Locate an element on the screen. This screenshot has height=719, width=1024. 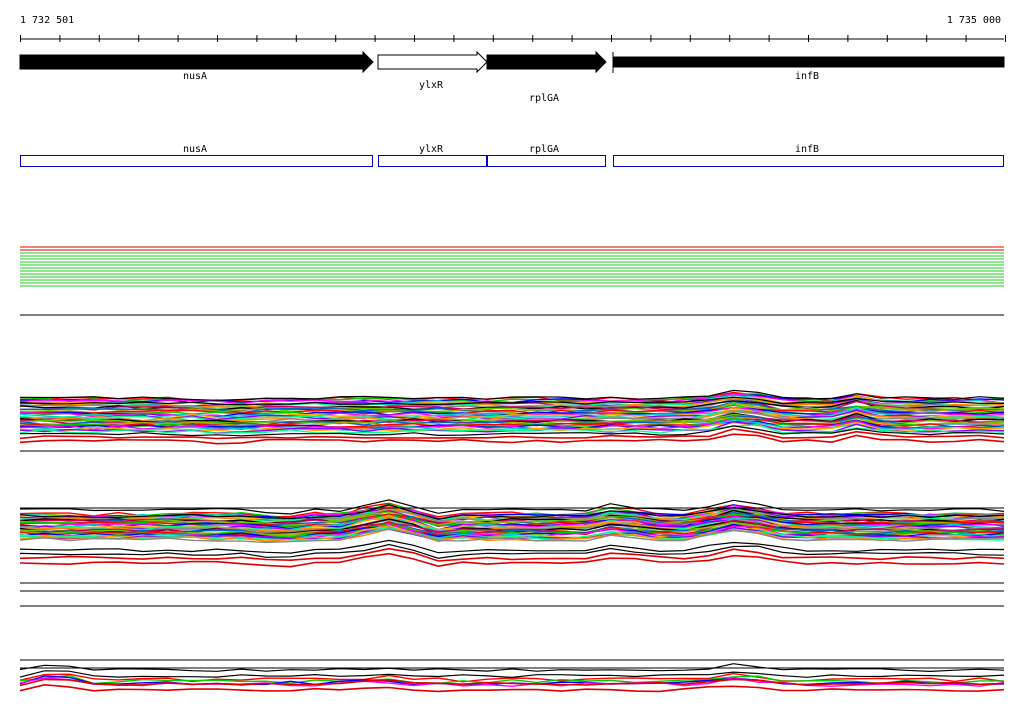
gene-arrow-rplGA is located at coordinates (546, 62).